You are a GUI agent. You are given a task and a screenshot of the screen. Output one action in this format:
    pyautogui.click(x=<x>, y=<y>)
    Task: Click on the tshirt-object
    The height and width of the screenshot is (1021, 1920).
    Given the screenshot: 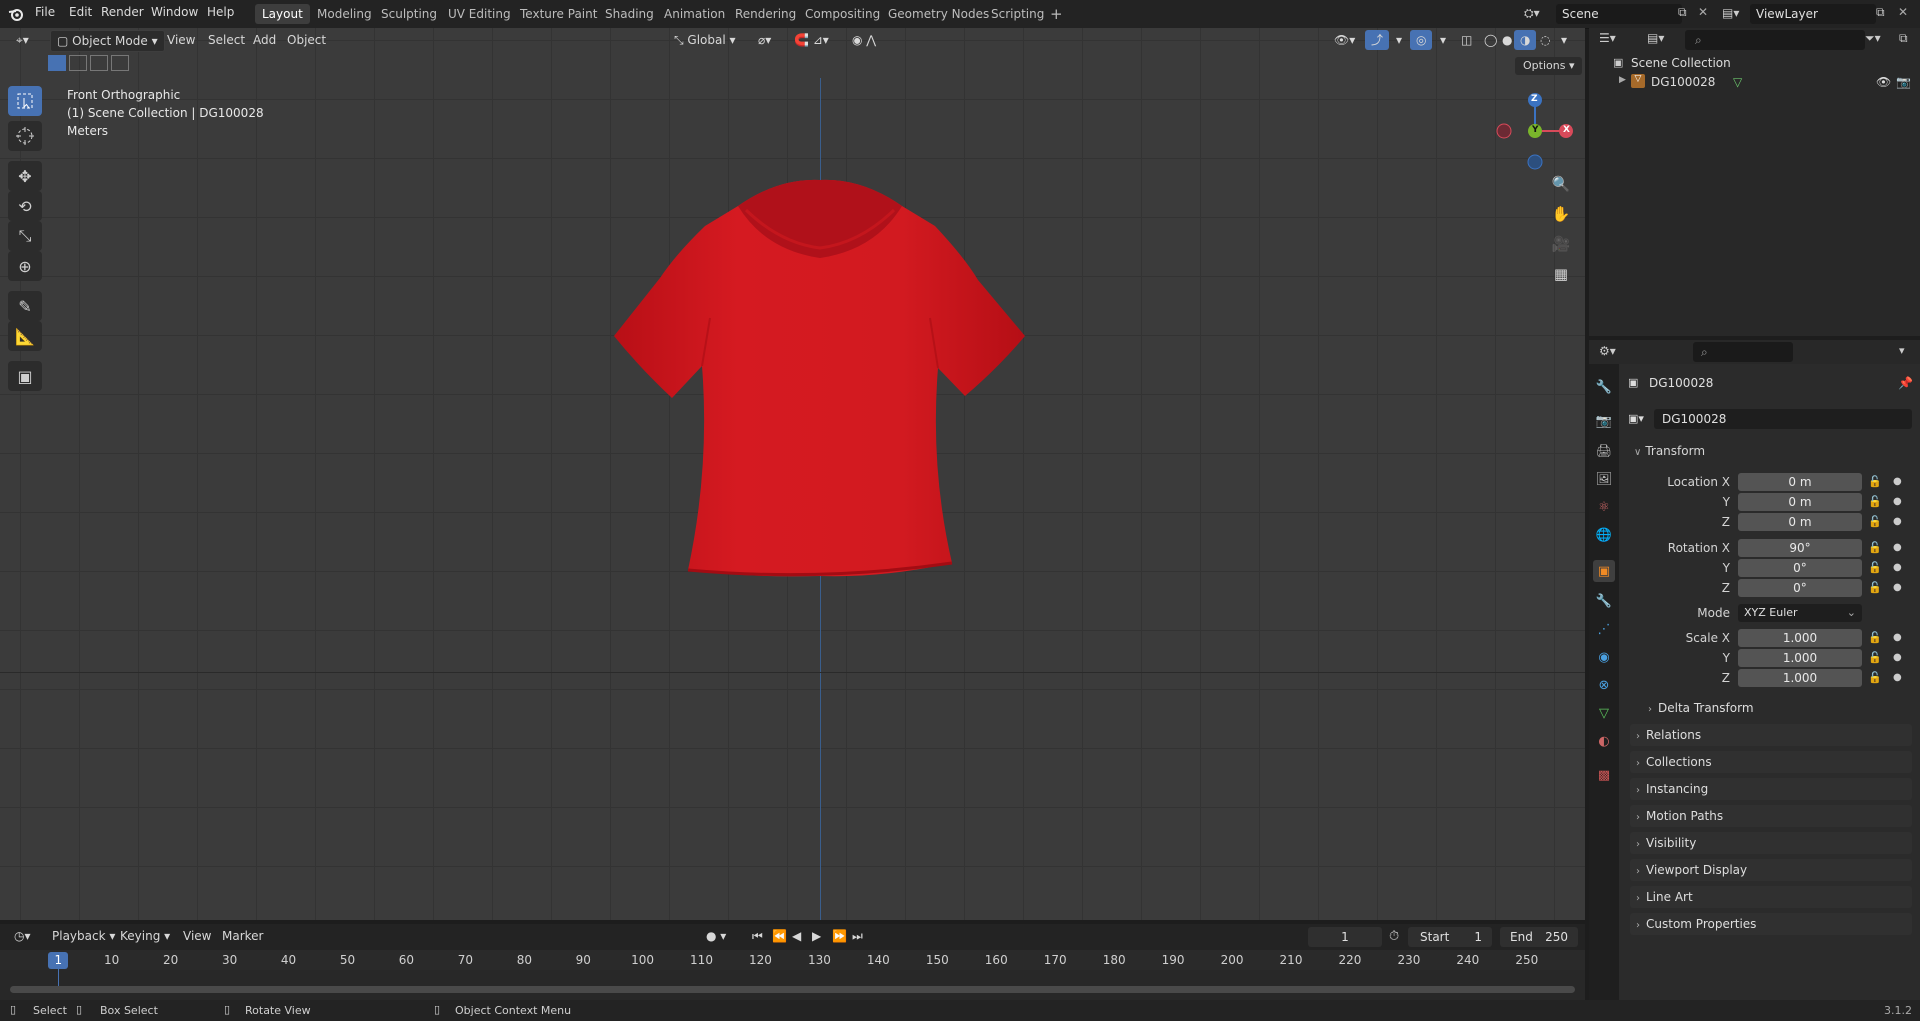 What is the action you would take?
    pyautogui.click(x=820, y=388)
    